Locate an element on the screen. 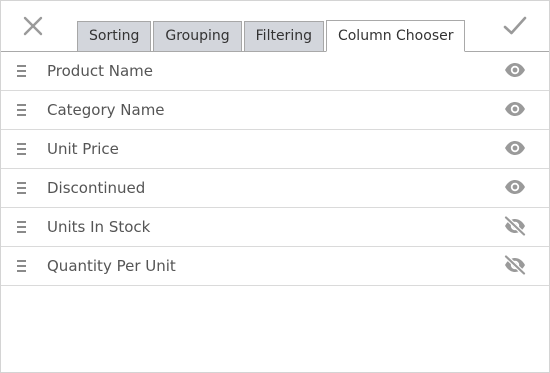  checkmark-icon is located at coordinates (515, 25).